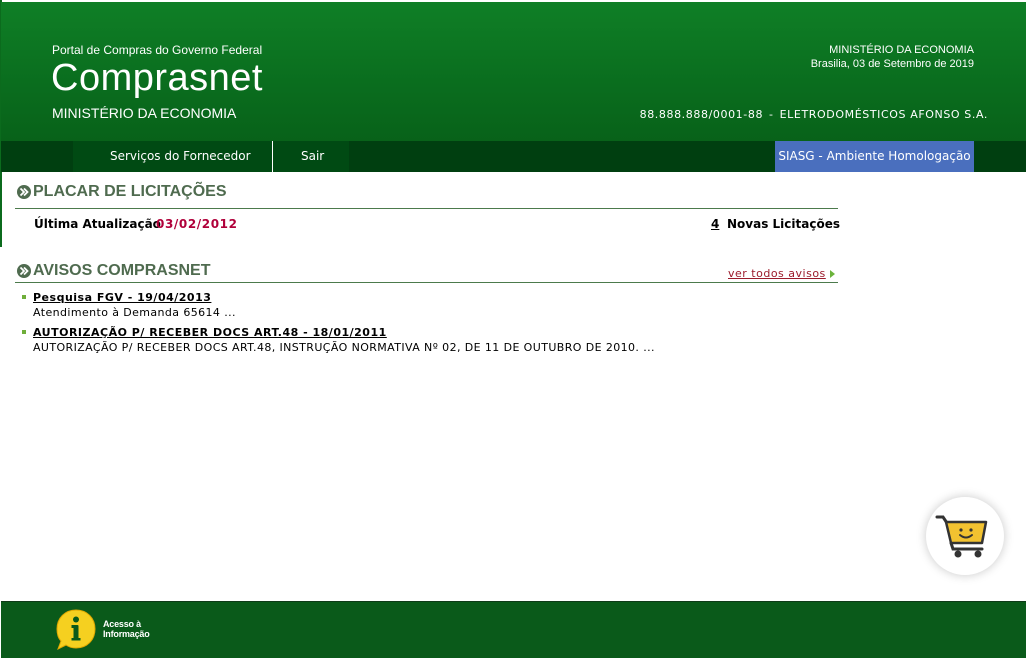  Describe the element at coordinates (122, 297) in the screenshot. I see `notice-title-link: Pesquisa FGV - 19/04/2013` at that location.